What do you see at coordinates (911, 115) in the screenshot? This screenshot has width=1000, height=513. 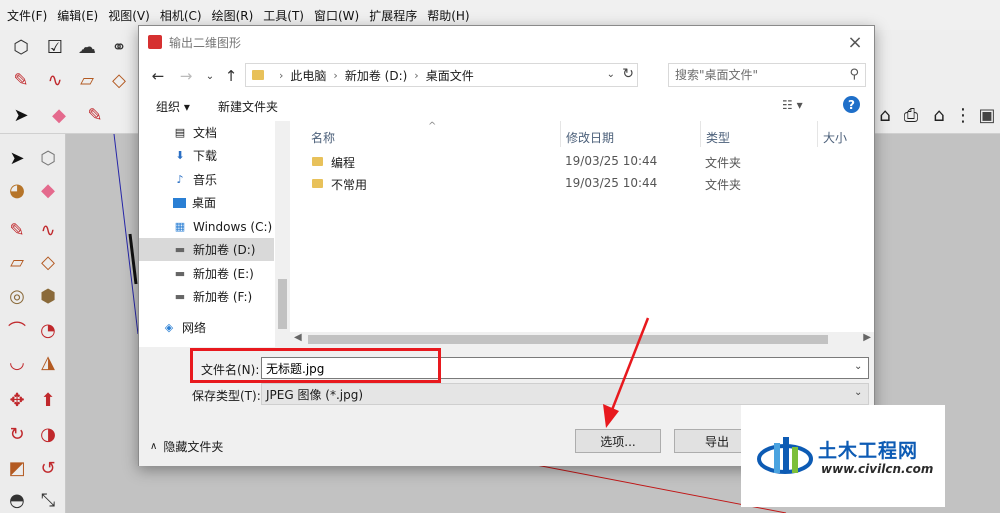 I see `printer-icon: ⎙` at bounding box center [911, 115].